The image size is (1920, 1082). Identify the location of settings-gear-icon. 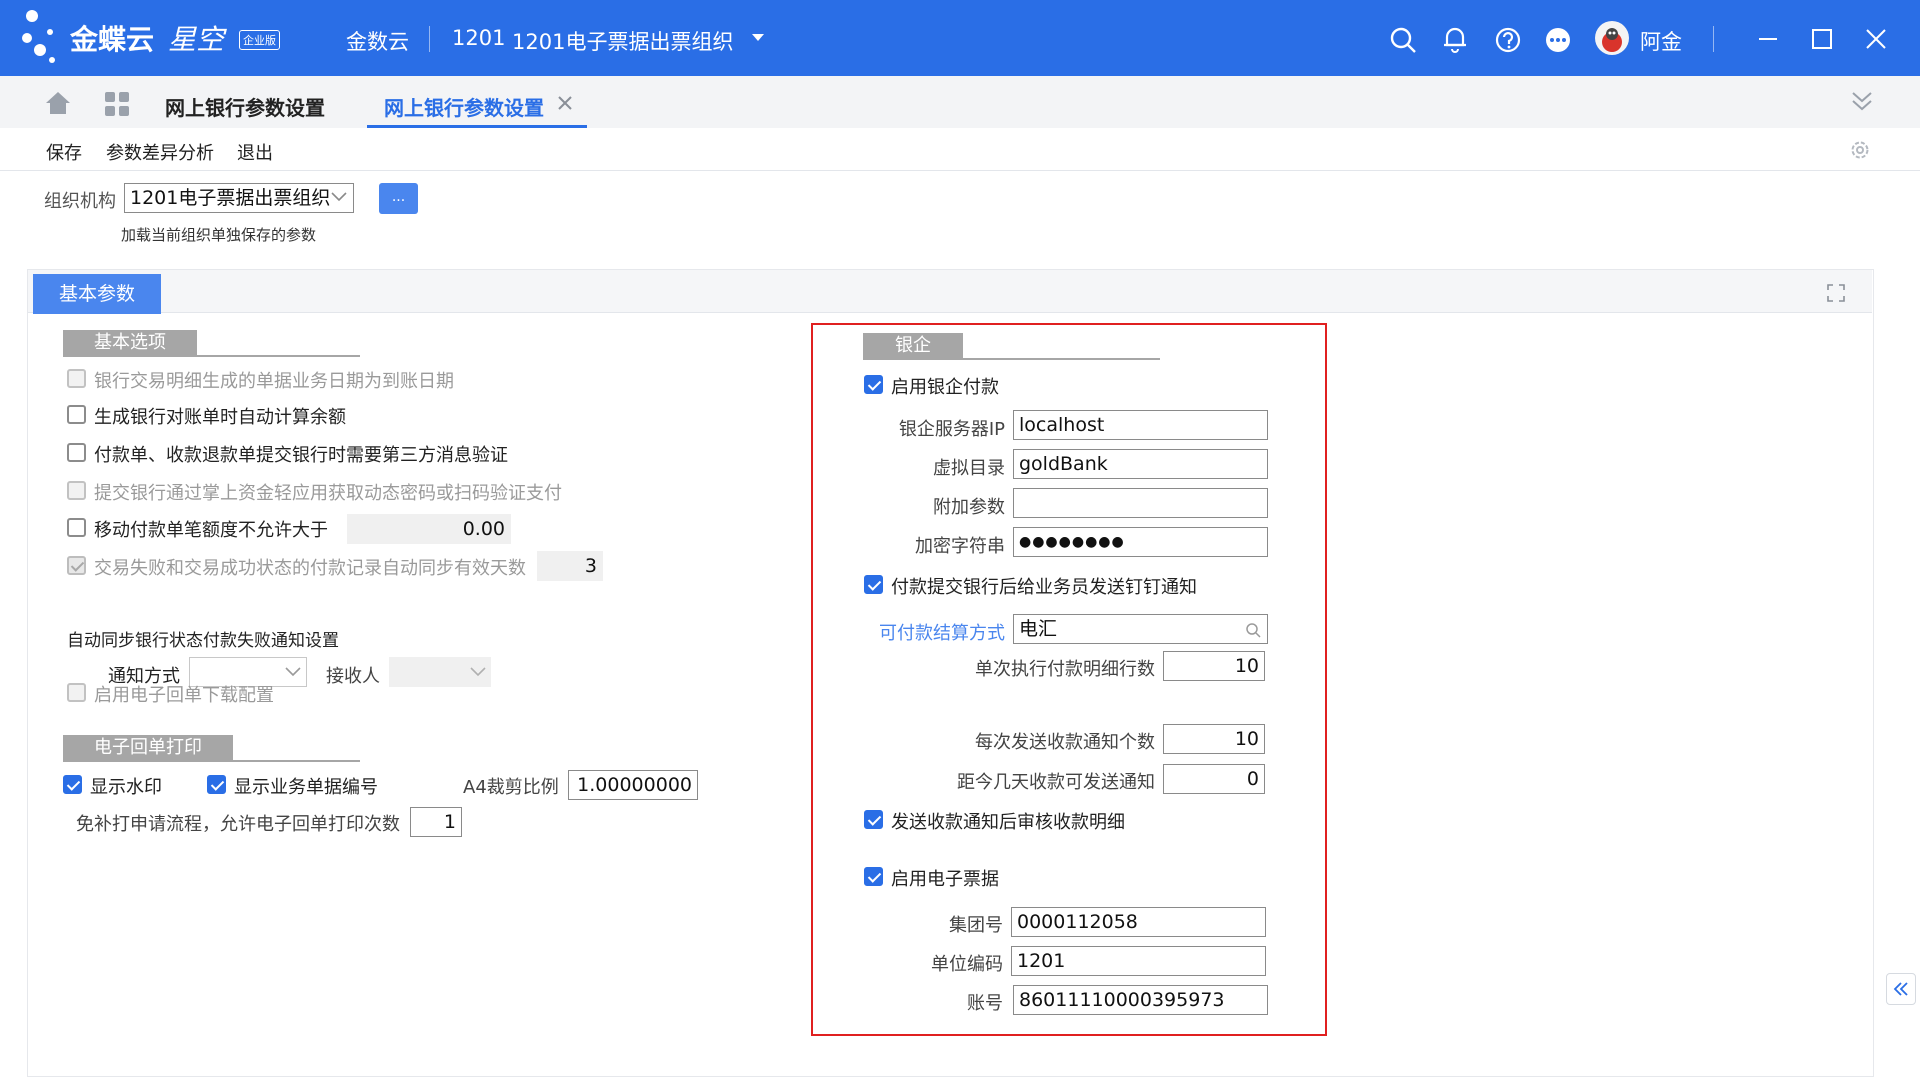
(1860, 150).